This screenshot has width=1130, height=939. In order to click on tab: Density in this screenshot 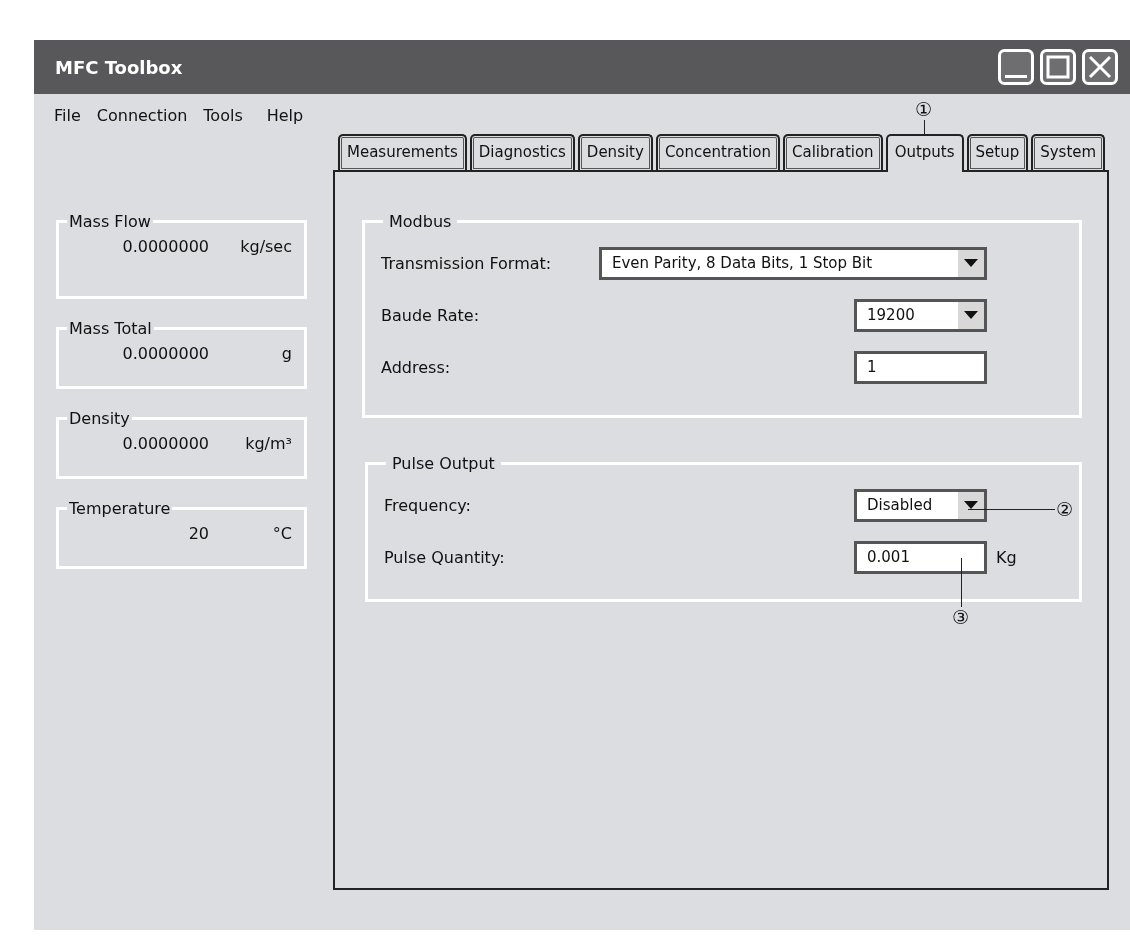, I will do `click(615, 152)`.